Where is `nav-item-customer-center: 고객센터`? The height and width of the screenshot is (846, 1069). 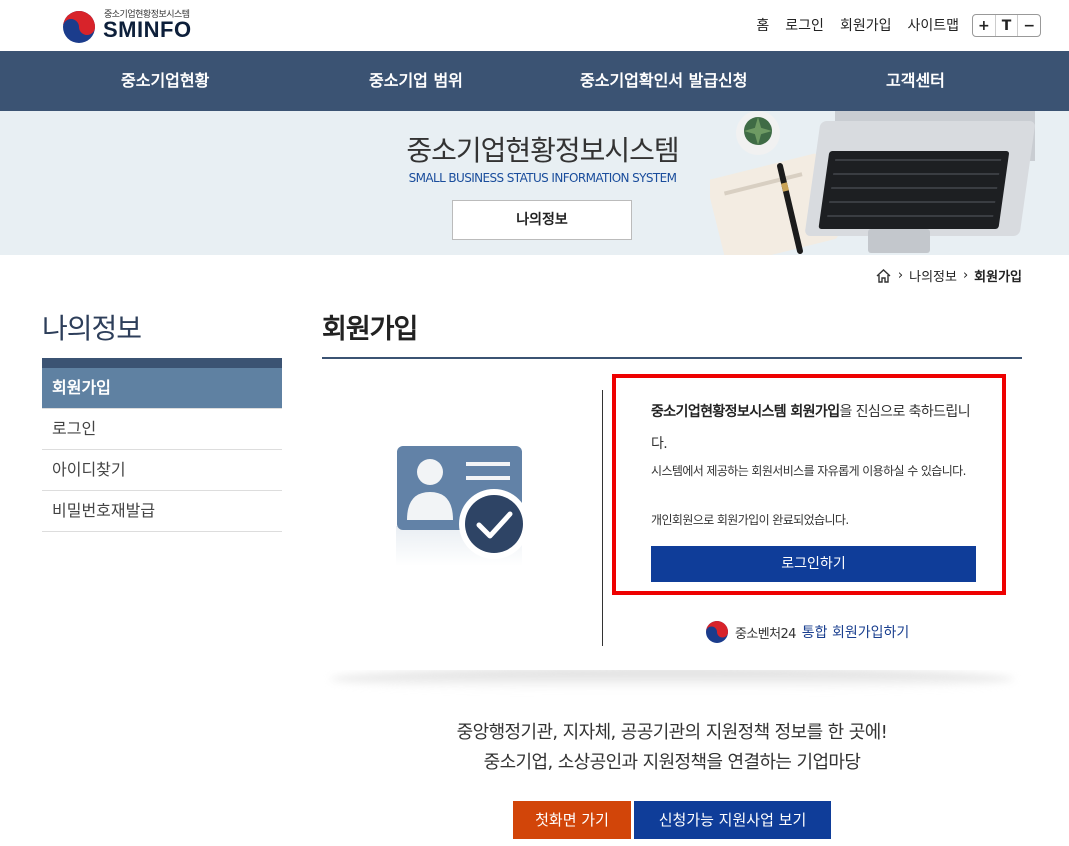 nav-item-customer-center: 고객센터 is located at coordinates (915, 81).